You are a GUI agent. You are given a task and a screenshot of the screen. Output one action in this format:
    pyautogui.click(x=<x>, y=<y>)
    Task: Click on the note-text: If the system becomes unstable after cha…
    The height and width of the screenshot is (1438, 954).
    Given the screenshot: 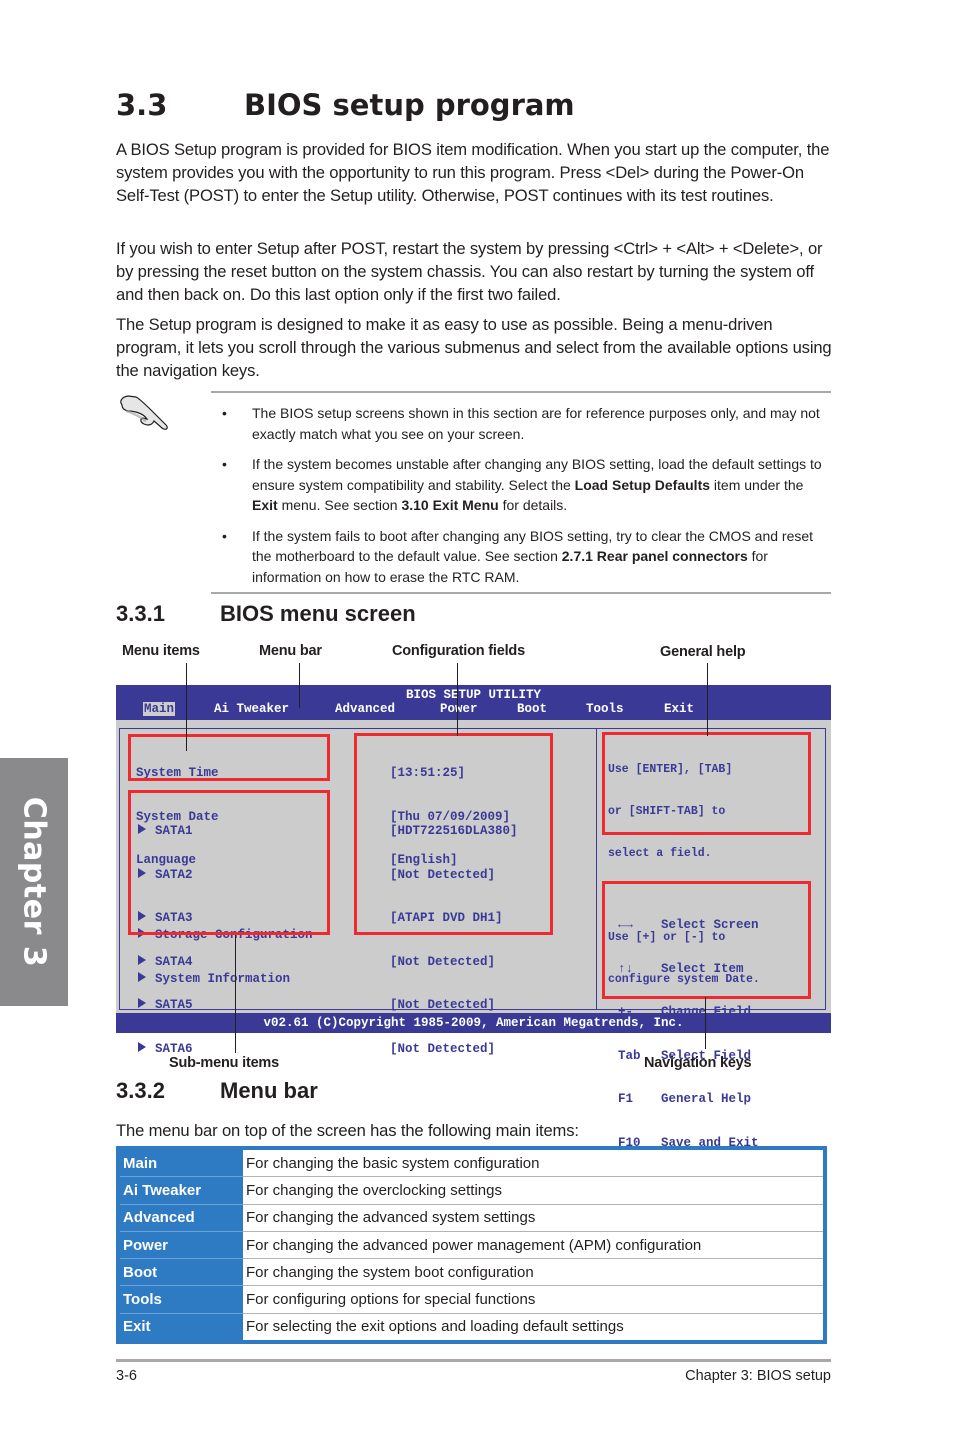 What is the action you would take?
    pyautogui.click(x=537, y=484)
    